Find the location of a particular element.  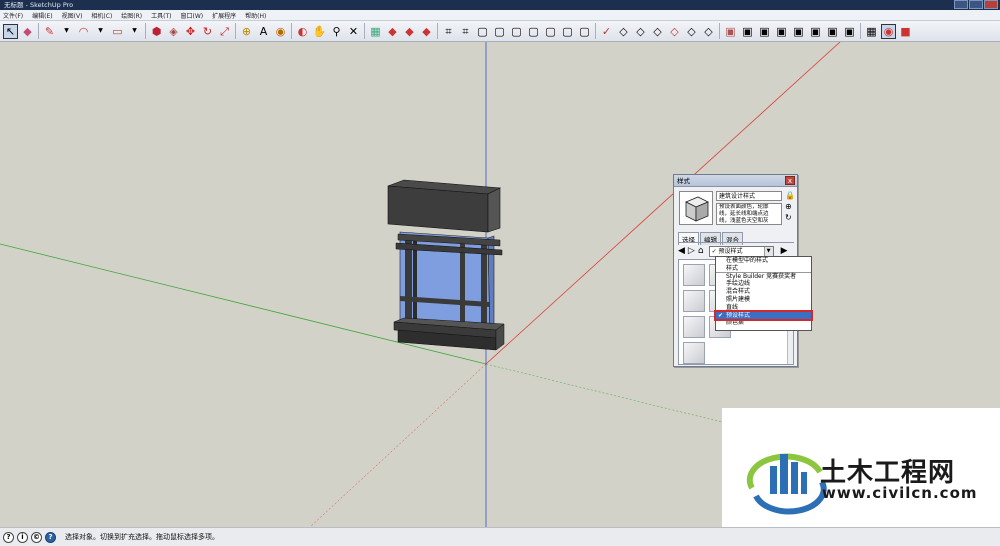

monochrome-icon: ▣ is located at coordinates (849, 31).